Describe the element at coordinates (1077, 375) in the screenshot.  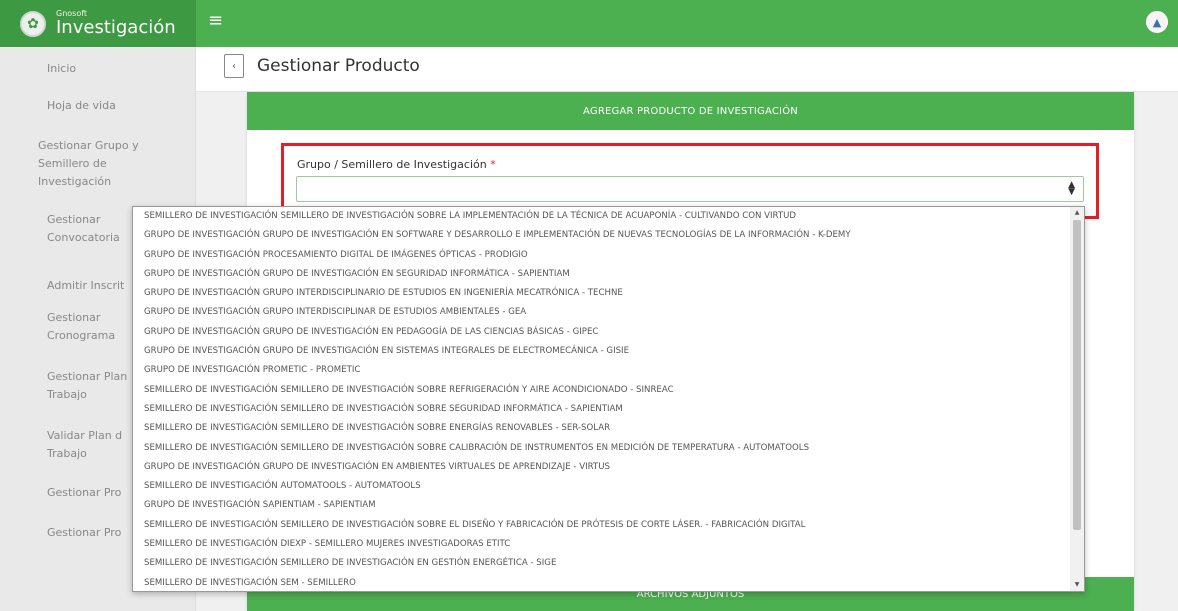
I see `scrollbar-thumb` at that location.